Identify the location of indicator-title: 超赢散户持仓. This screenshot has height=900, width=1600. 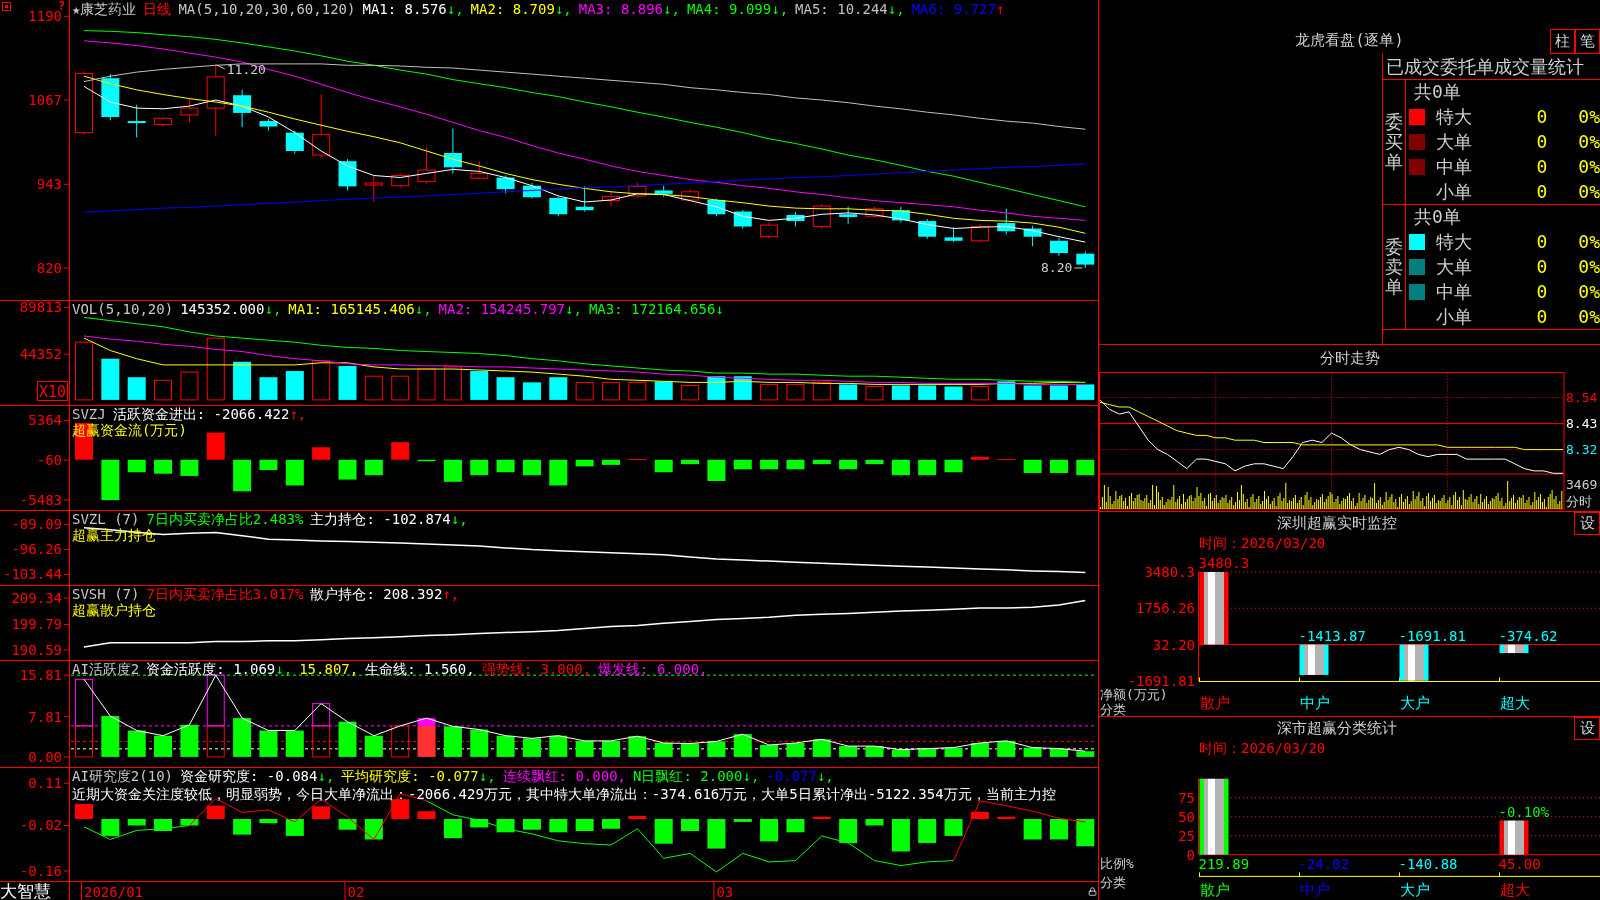
(114, 610).